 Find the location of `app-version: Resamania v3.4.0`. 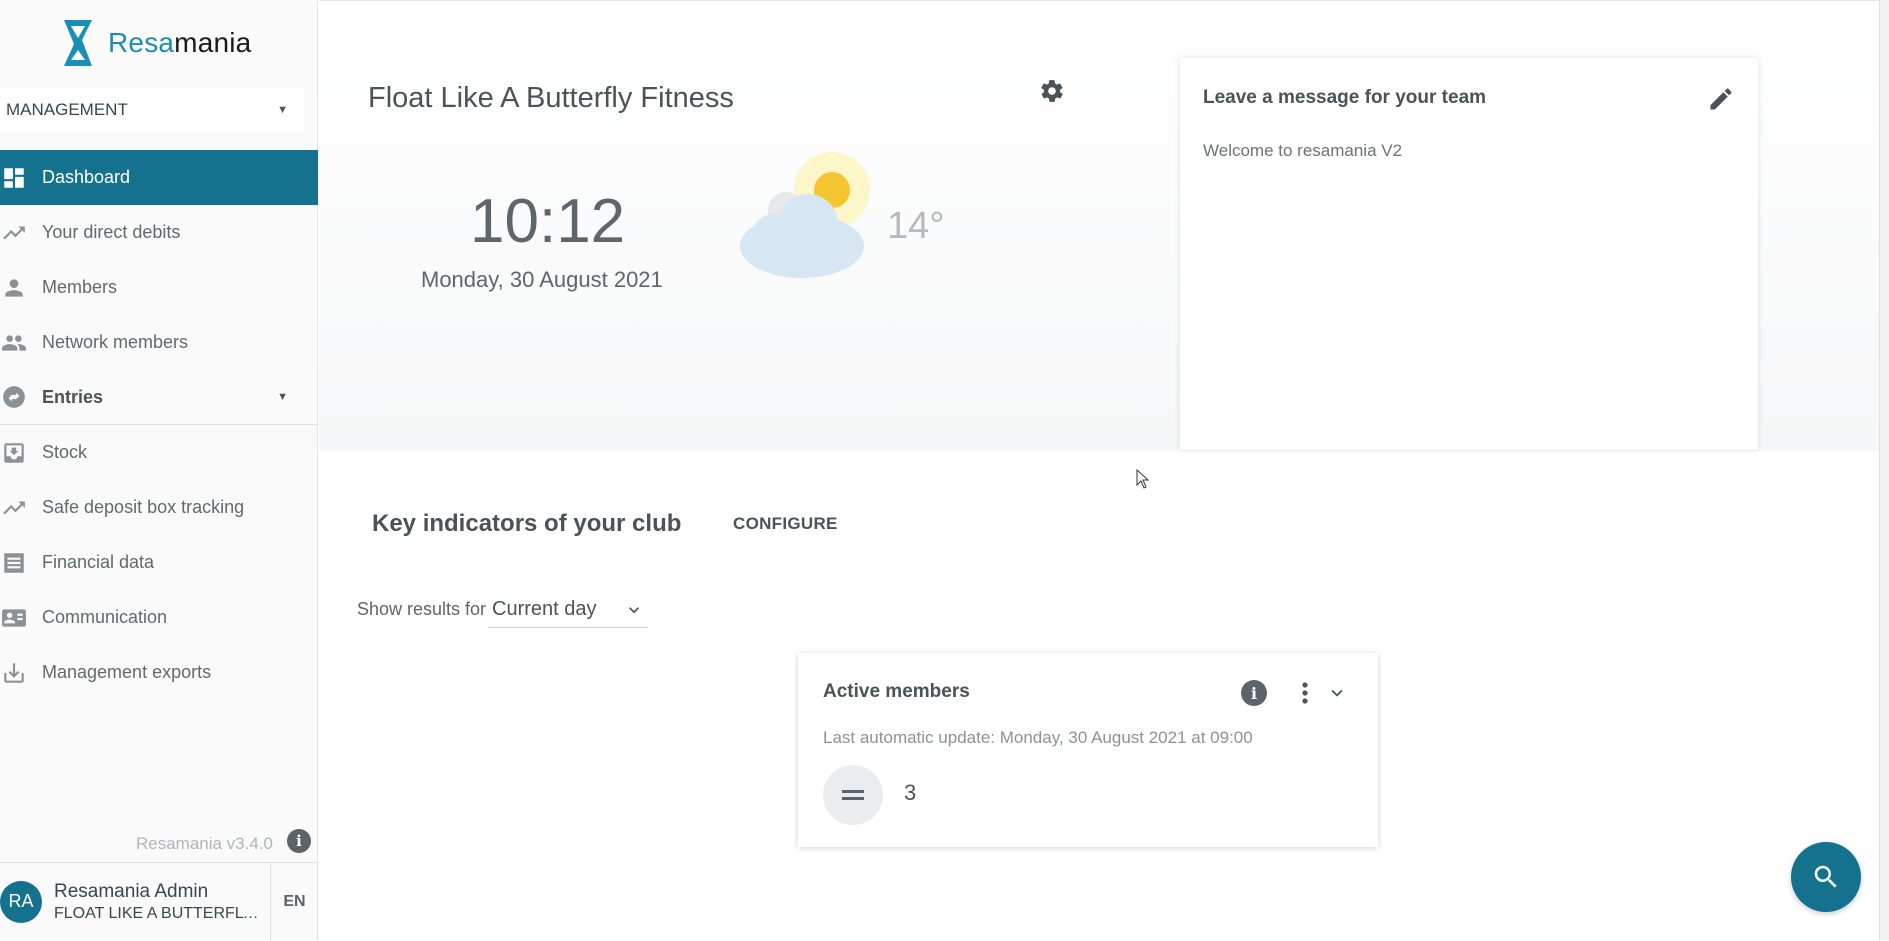

app-version: Resamania v3.4.0 is located at coordinates (204, 843).